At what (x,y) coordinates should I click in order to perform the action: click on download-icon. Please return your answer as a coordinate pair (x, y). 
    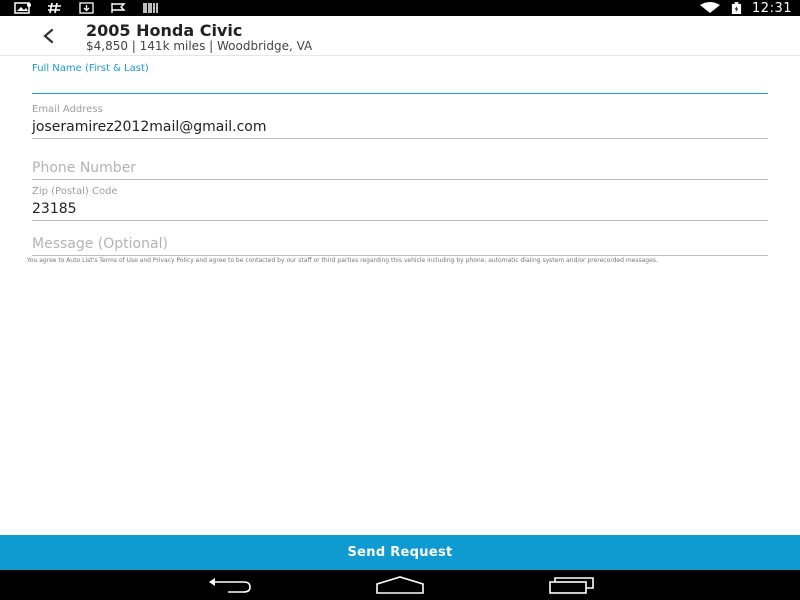
    Looking at the image, I should click on (86, 8).